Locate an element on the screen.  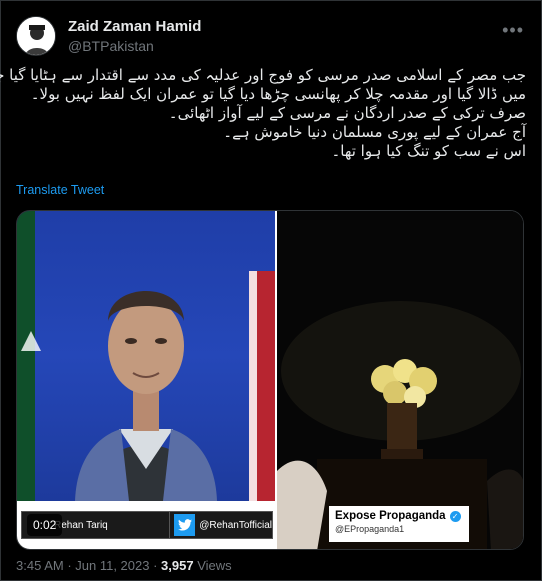
twitter-bird-svg is located at coordinates (184, 525).